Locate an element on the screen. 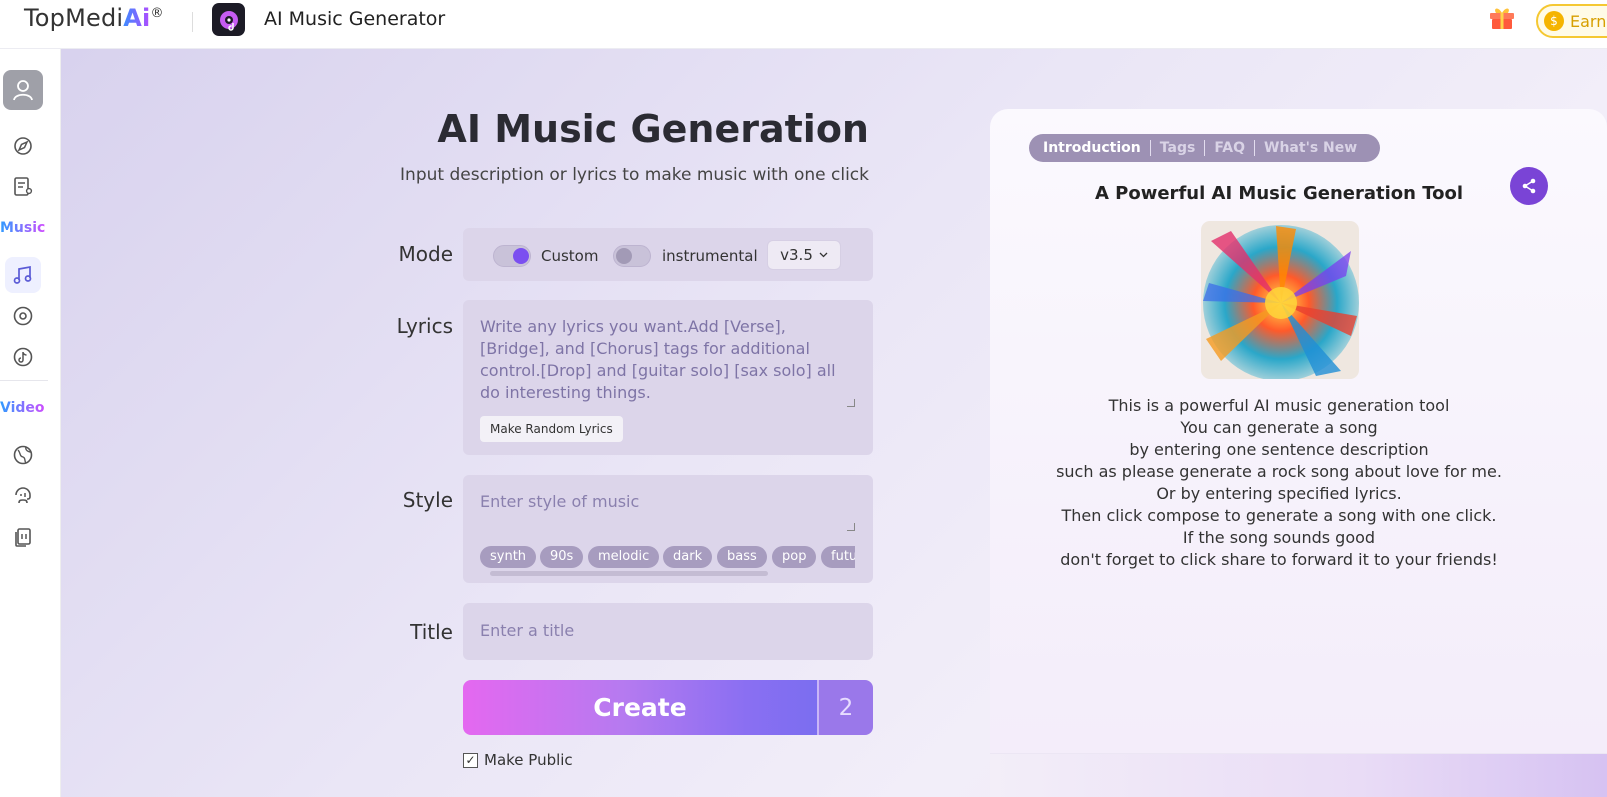 Image resolution: width=1607 pixels, height=797 pixels. mode-label: Mode is located at coordinates (426, 254).